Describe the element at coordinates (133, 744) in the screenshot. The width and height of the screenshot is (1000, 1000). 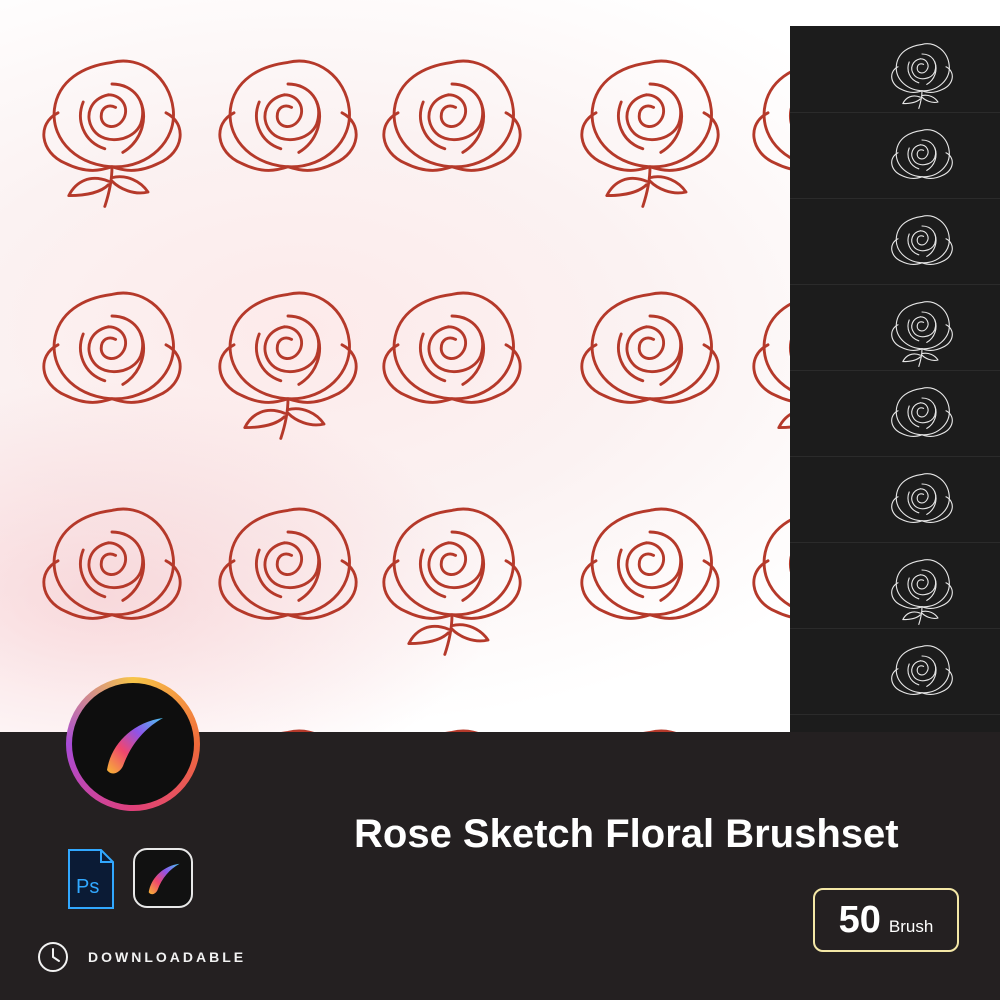
I see `procreate-logo-icon` at that location.